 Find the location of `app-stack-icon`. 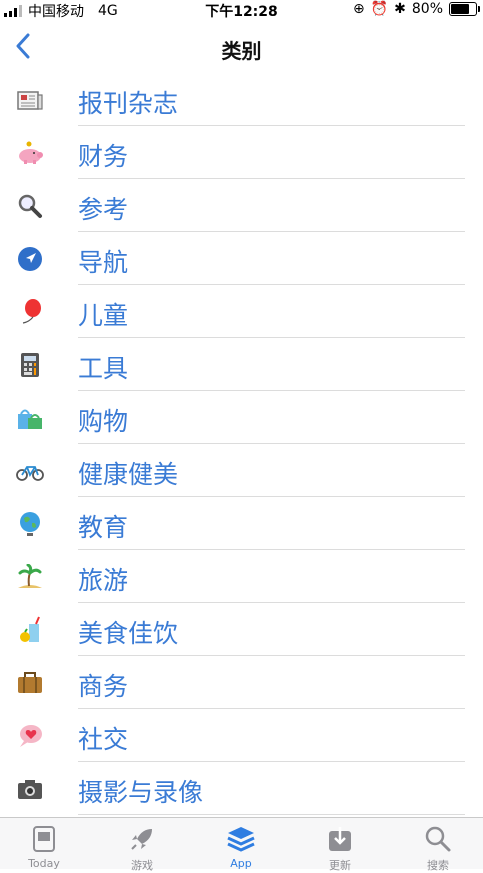

app-stack-icon is located at coordinates (241, 839).